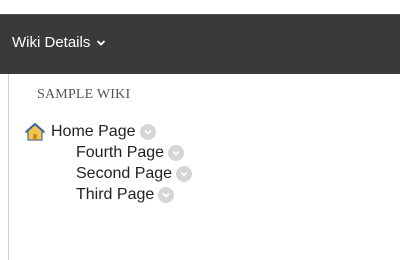 The image size is (400, 260). Describe the element at coordinates (124, 174) in the screenshot. I see `page-link-second: Second Page` at that location.